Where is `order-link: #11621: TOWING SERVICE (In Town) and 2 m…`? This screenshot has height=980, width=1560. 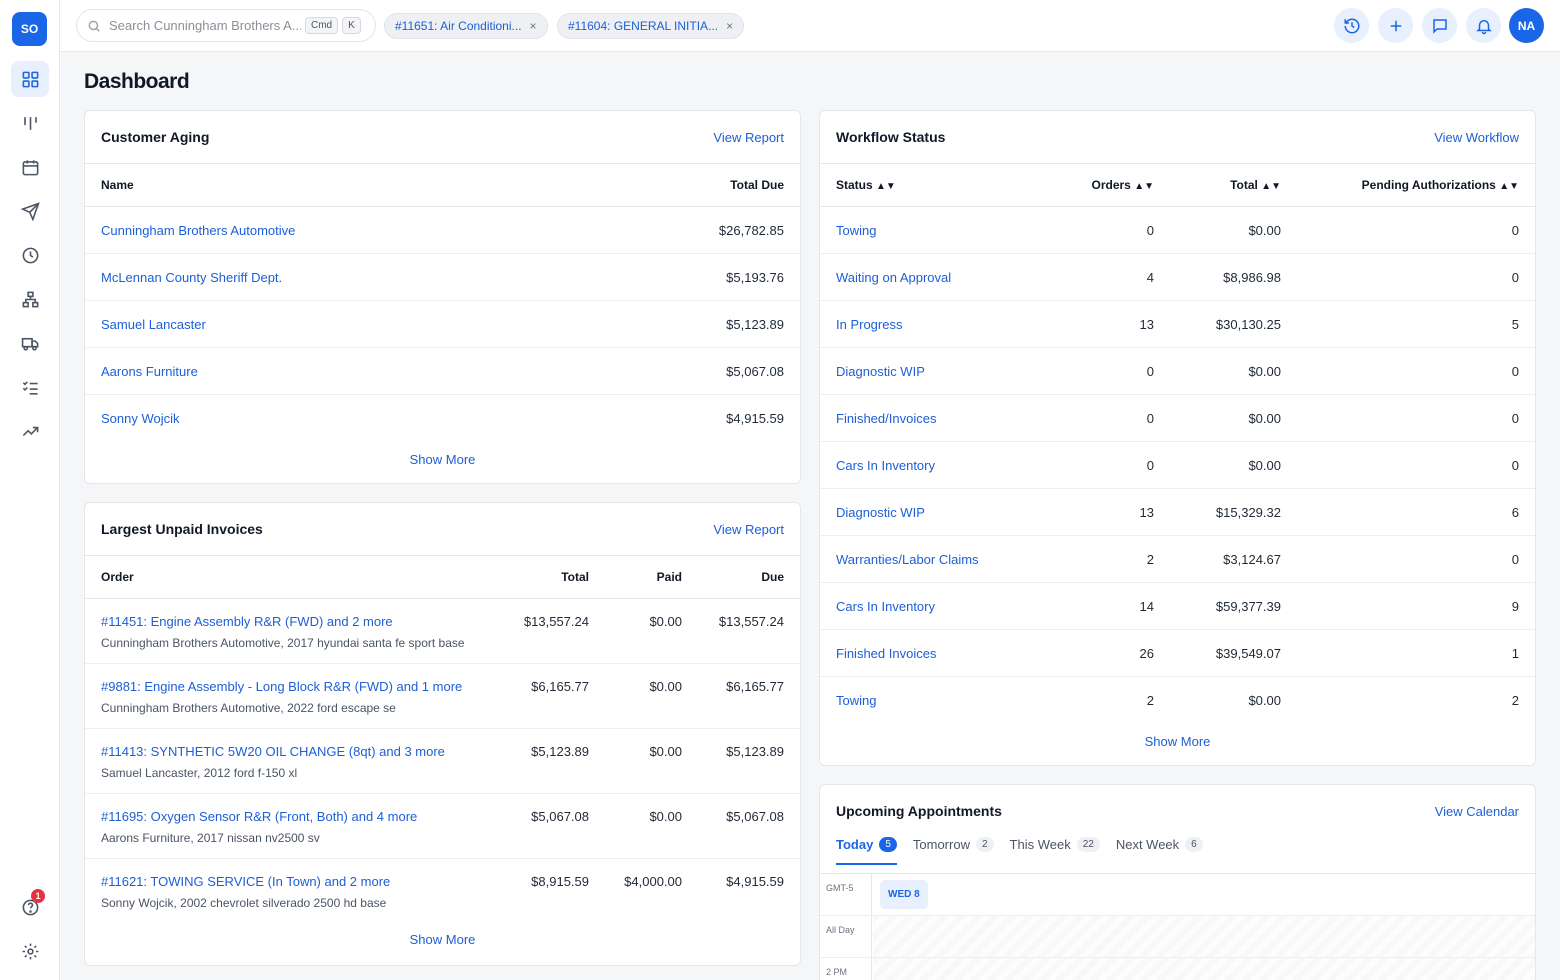 order-link: #11621: TOWING SERVICE (In Town) and 2 m… is located at coordinates (245, 881).